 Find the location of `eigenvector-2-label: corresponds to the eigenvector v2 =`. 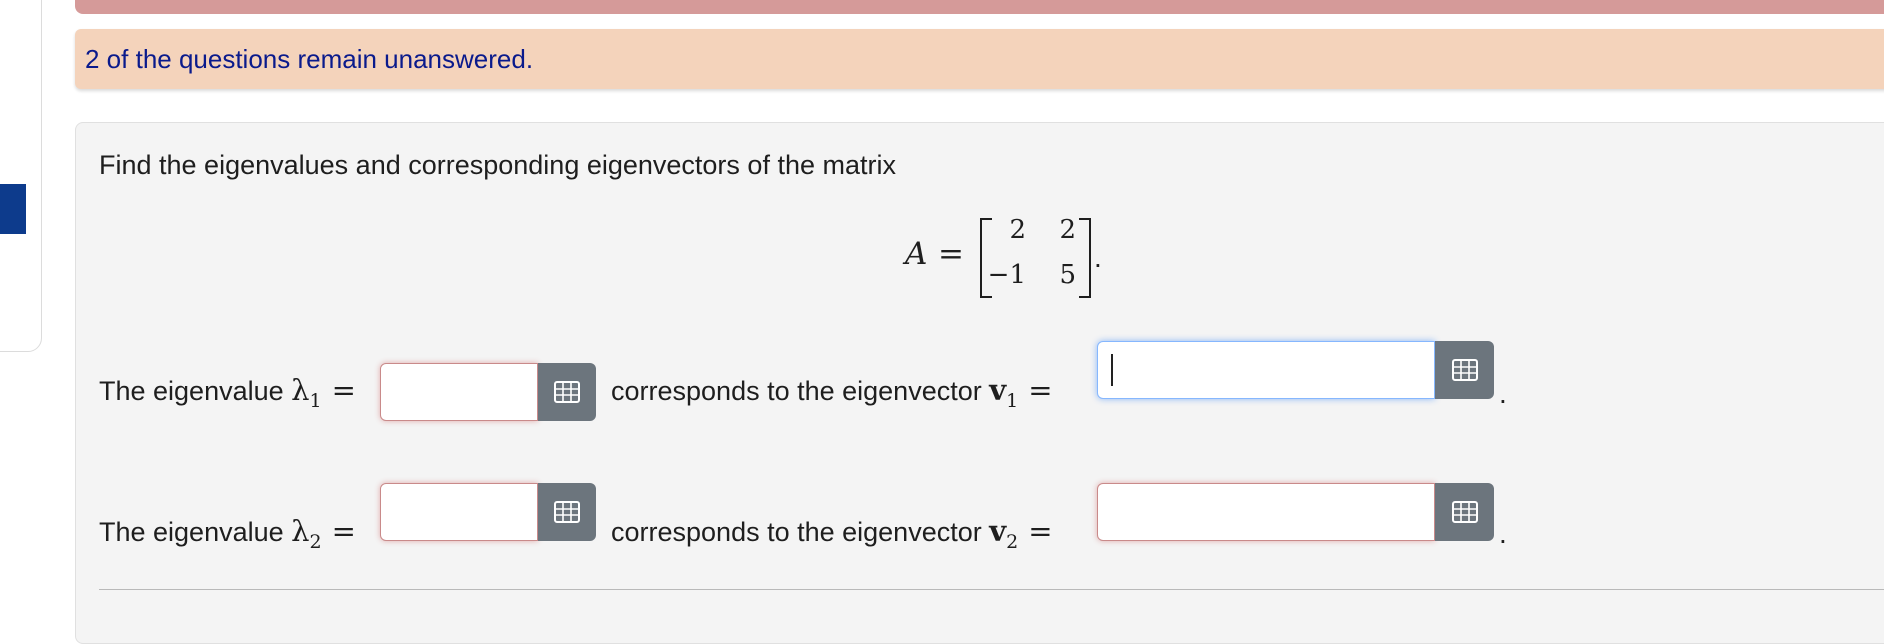

eigenvector-2-label: corresponds to the eigenvector v2 = is located at coordinates (832, 533).